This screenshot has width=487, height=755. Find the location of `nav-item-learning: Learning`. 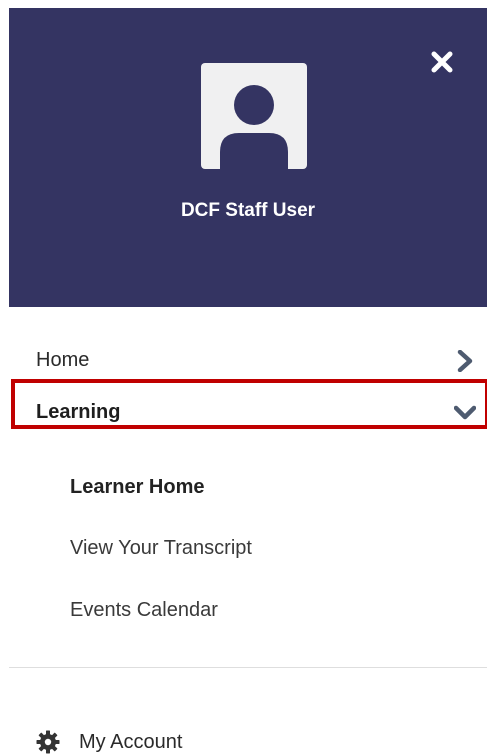

nav-item-learning: Learning is located at coordinates (256, 412).